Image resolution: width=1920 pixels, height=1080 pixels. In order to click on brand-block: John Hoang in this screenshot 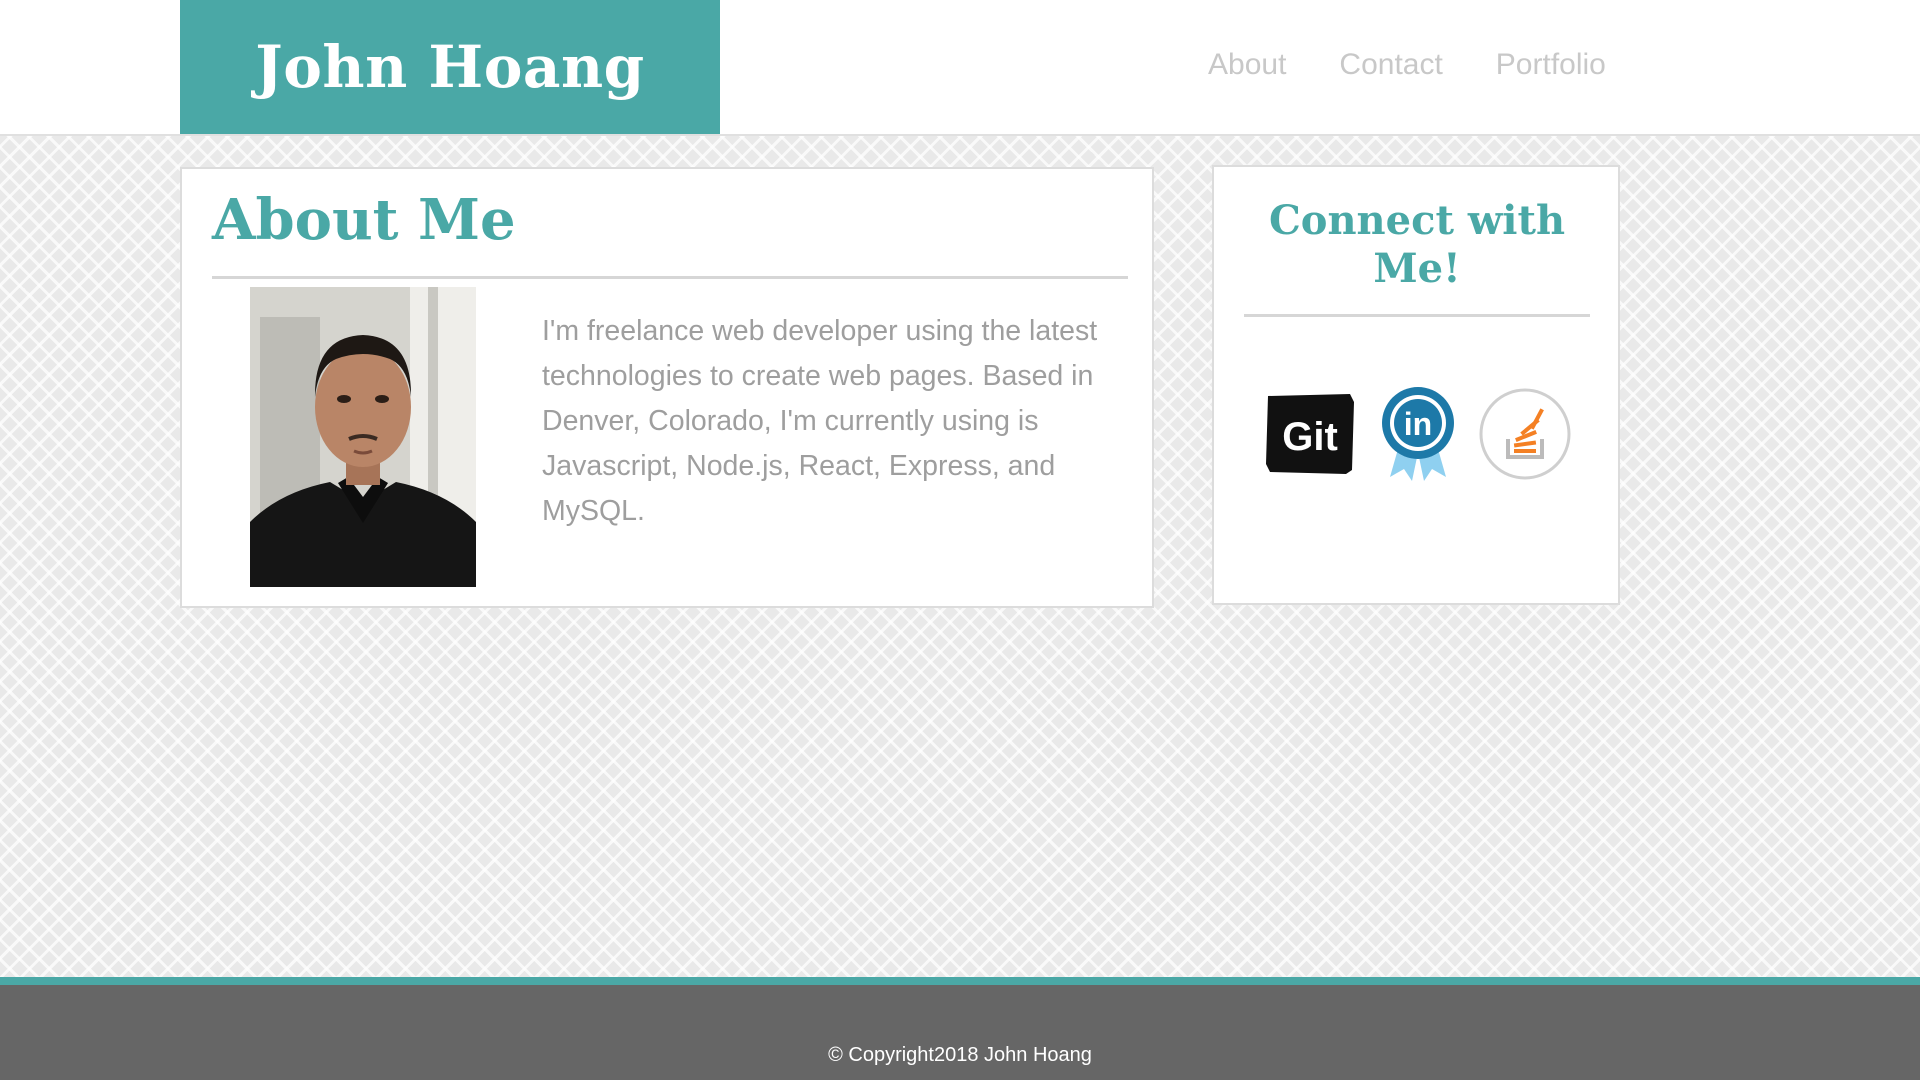, I will do `click(450, 67)`.